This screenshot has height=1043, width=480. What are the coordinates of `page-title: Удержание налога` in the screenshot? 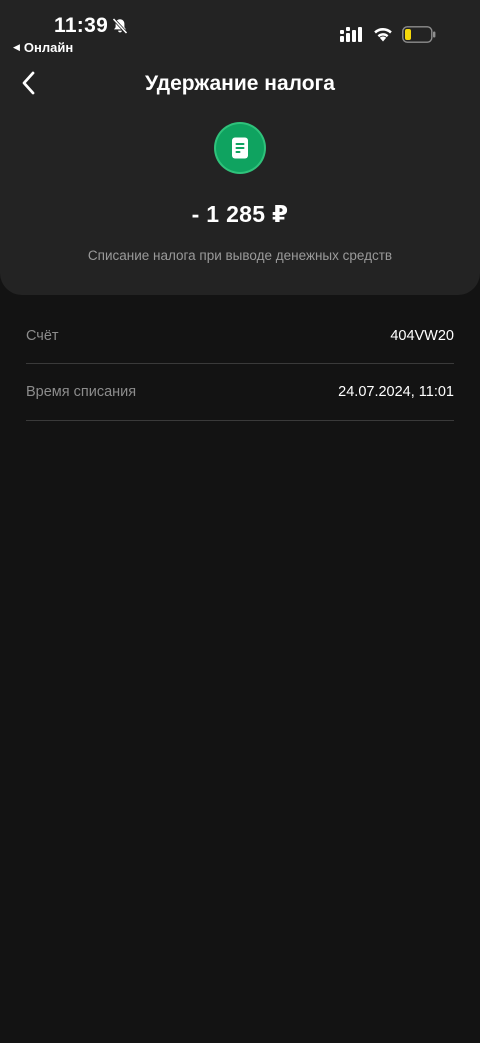 It's located at (240, 83).